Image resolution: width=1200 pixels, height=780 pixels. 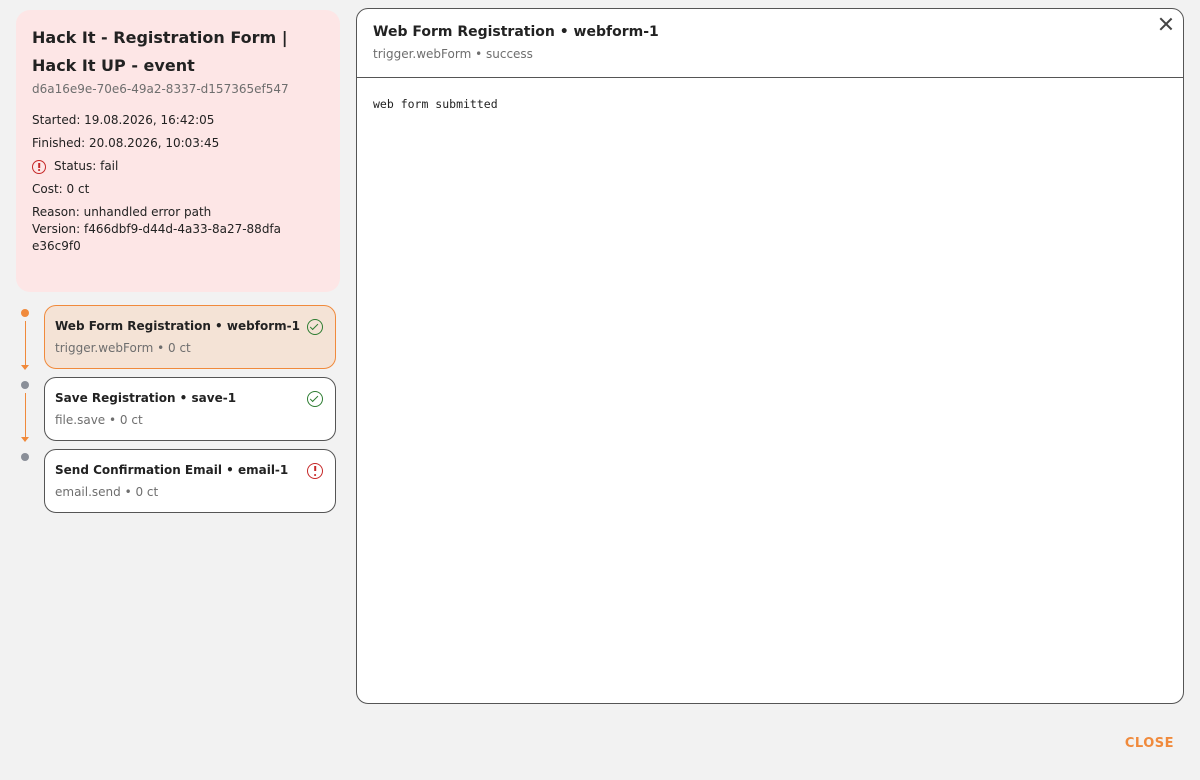 I want to click on step-title: Send Confirmation Email • email-1, so click(x=172, y=470).